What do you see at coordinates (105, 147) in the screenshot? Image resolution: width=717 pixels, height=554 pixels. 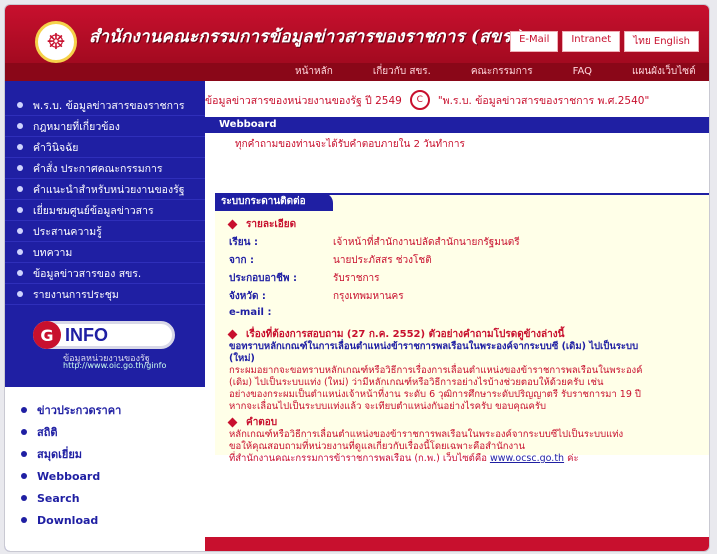 I see `sidebar-item: คำวินิจฉัย` at bounding box center [105, 147].